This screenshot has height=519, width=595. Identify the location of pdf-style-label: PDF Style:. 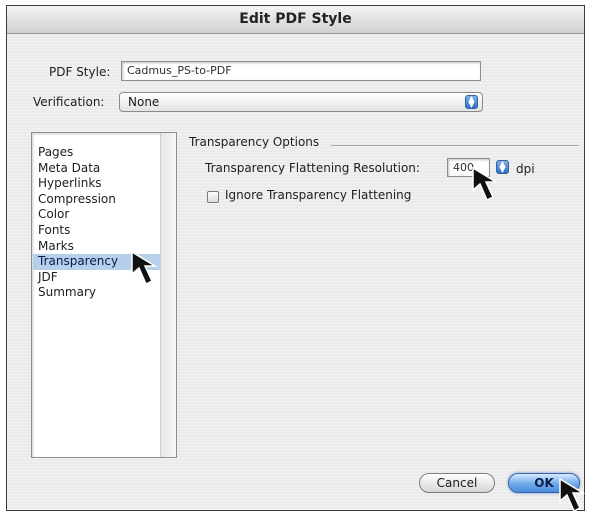
(80, 72).